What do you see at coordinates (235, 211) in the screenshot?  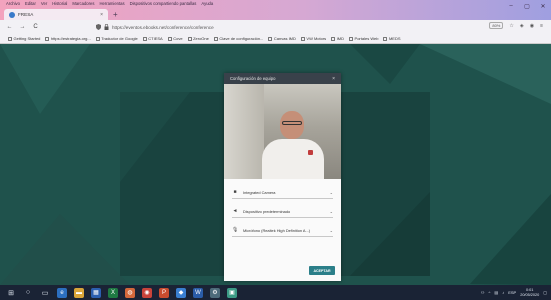 I see `speaker-icon: ◄` at bounding box center [235, 211].